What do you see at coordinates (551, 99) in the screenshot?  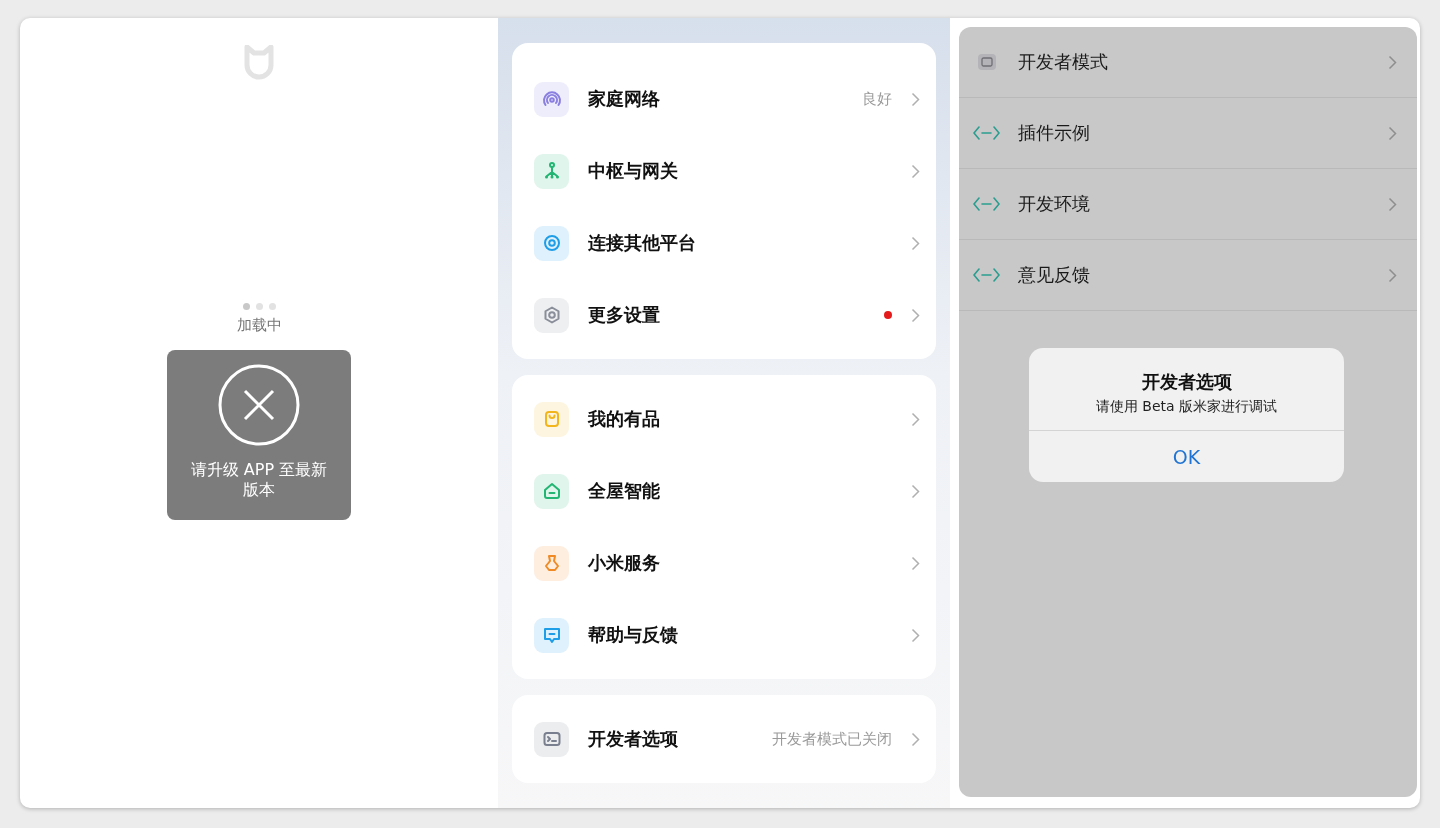 I see `signal-icon` at bounding box center [551, 99].